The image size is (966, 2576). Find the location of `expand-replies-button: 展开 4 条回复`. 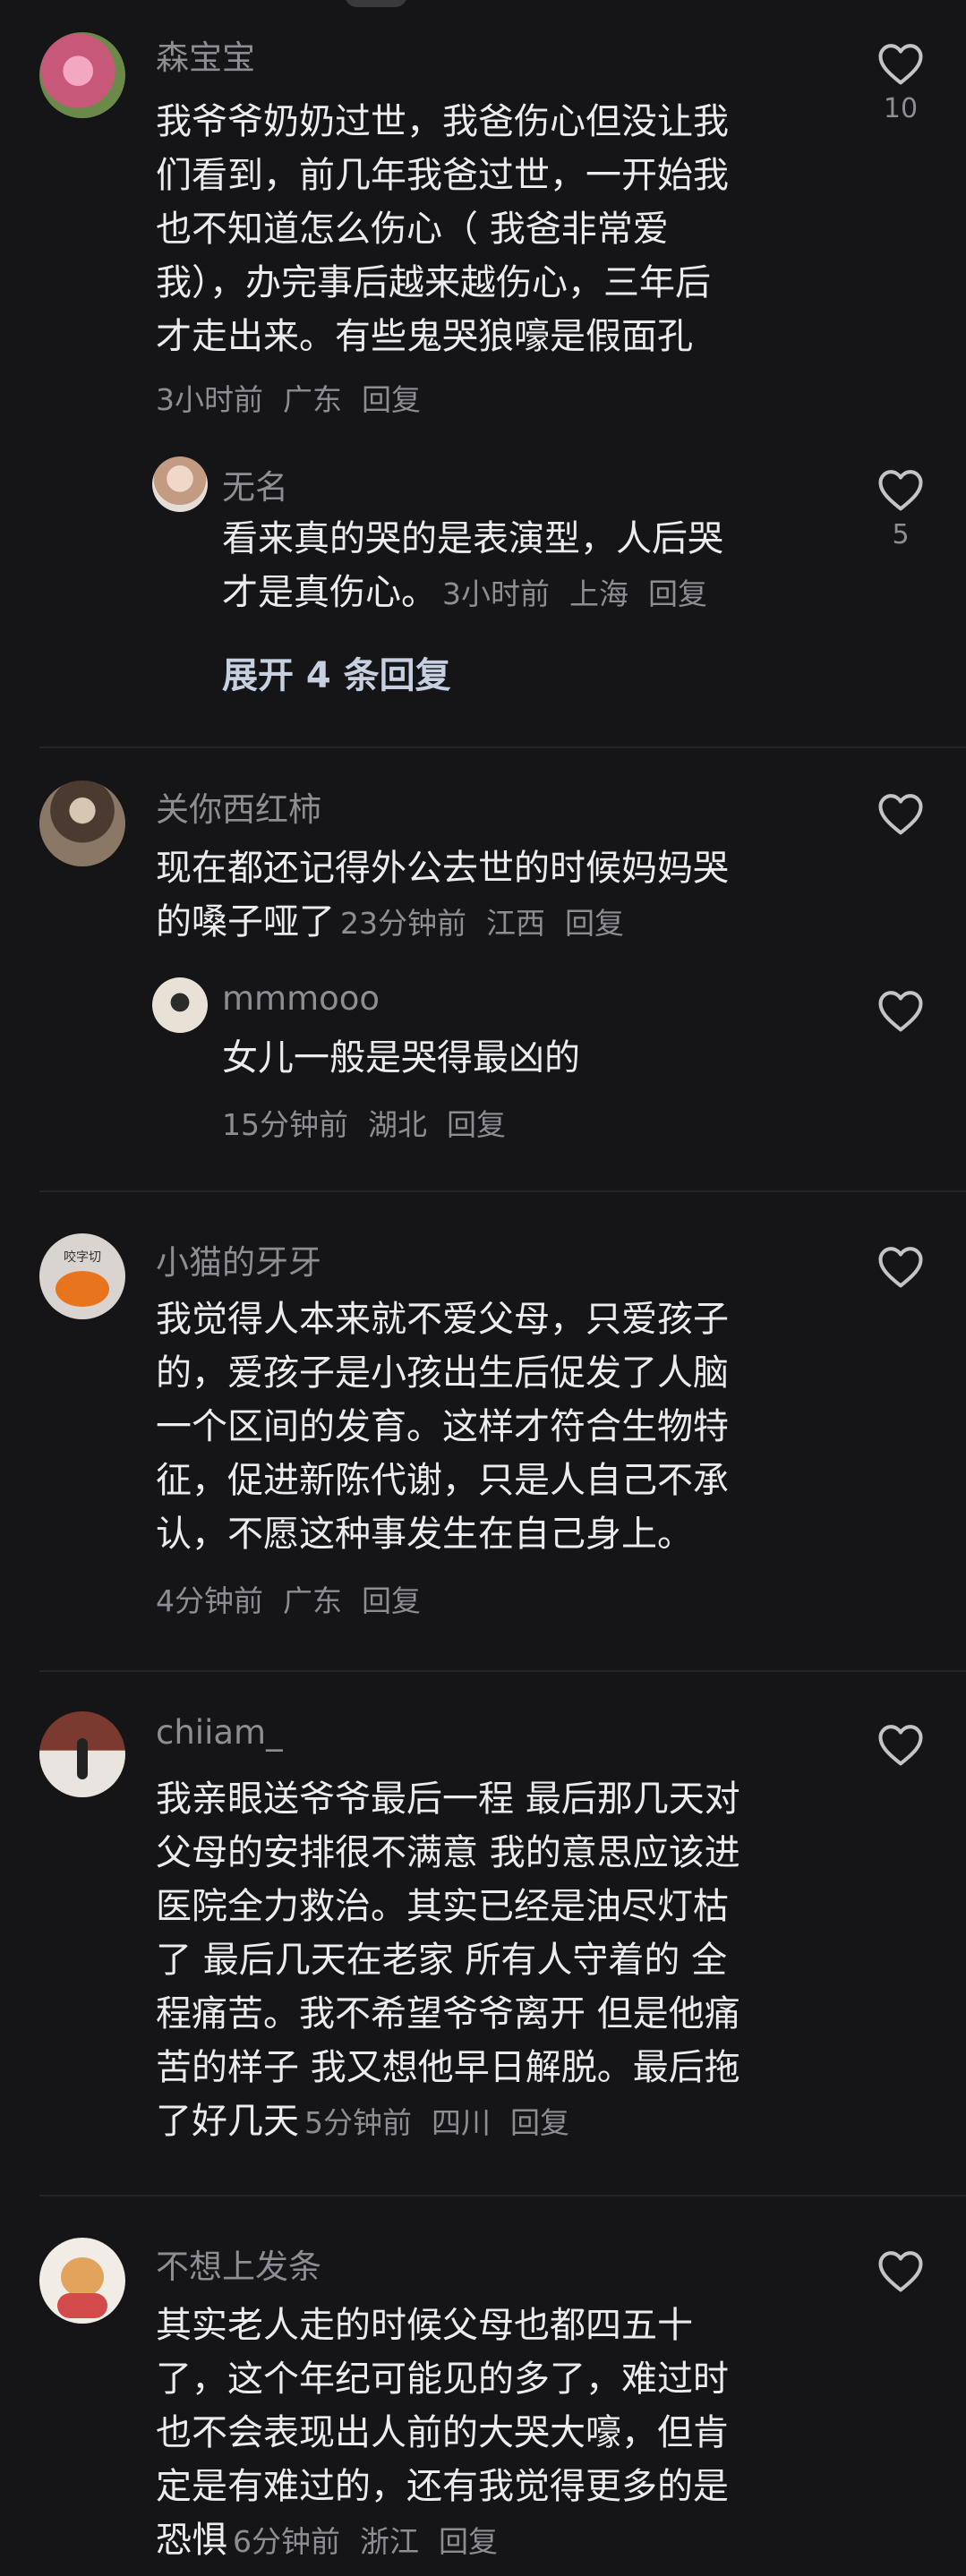

expand-replies-button: 展开 4 条回复 is located at coordinates (336, 672).